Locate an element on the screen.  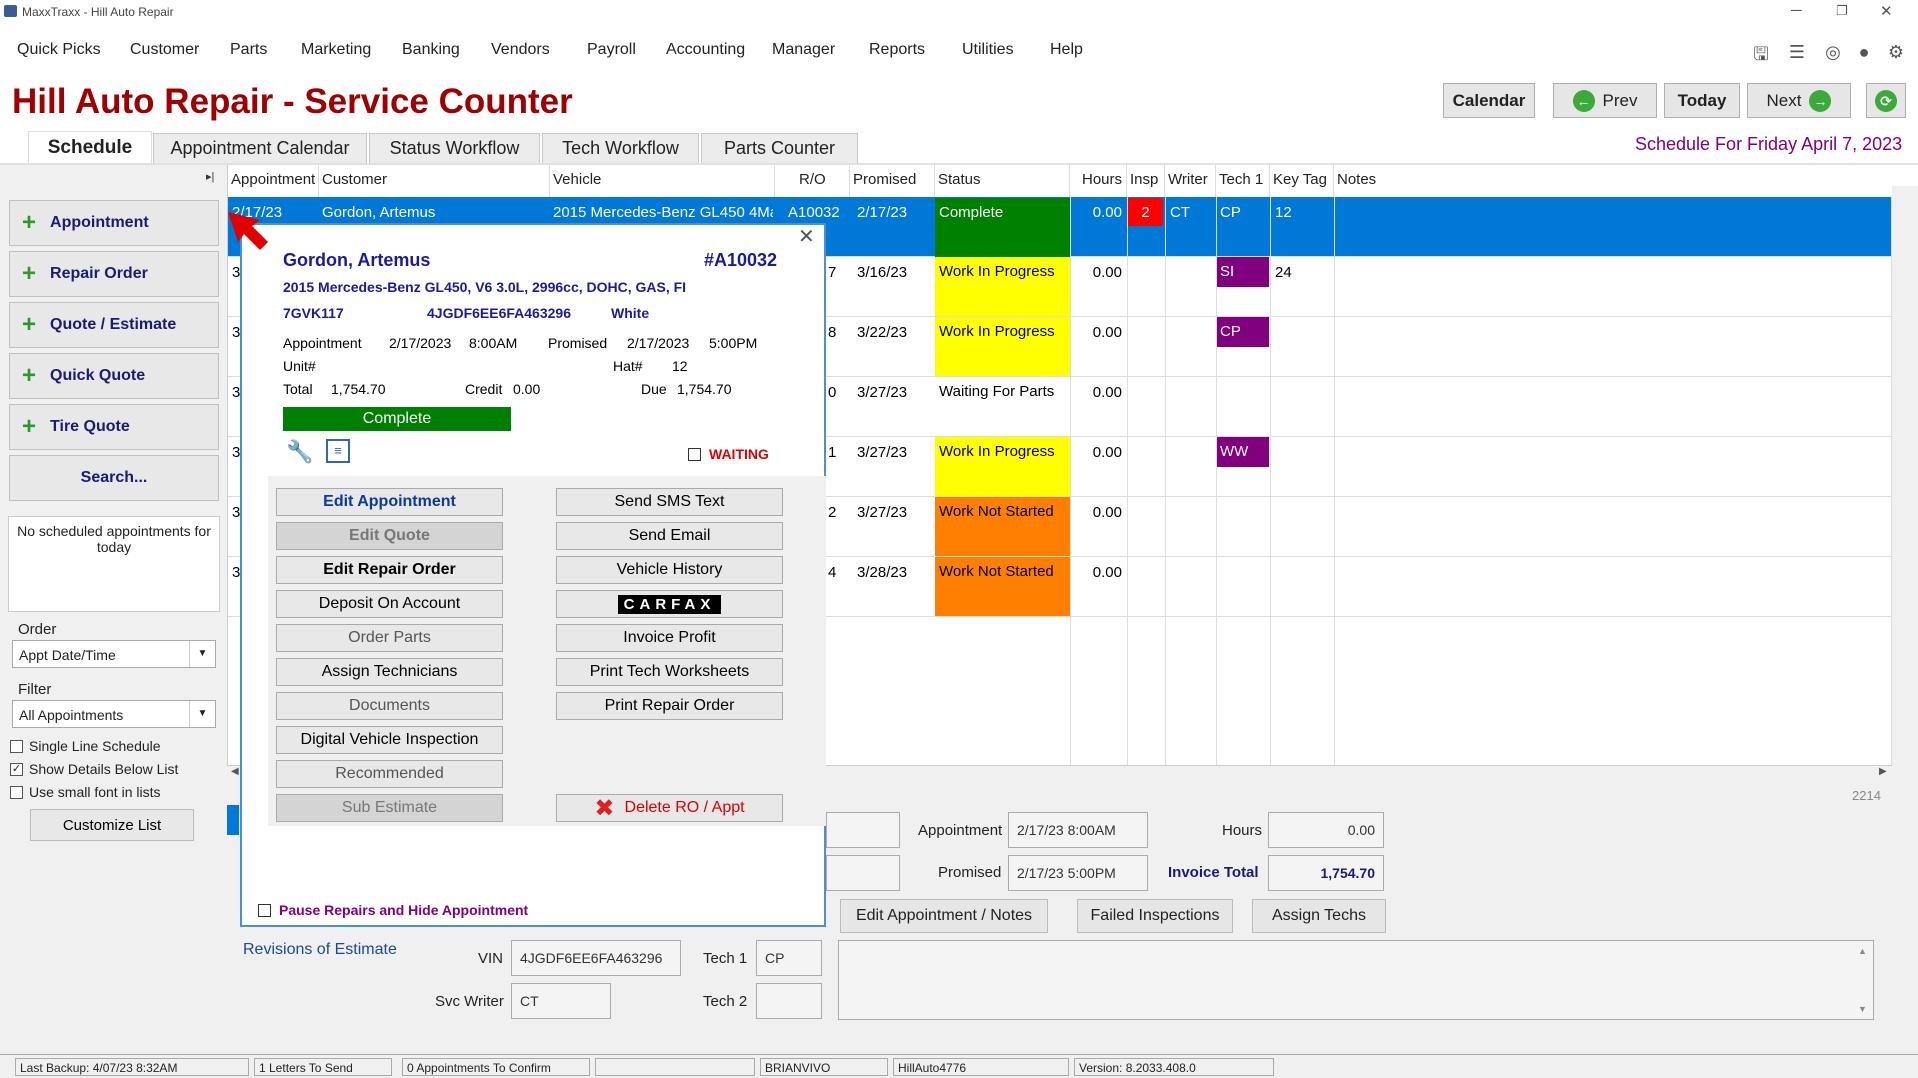
sub-estimate-button: Sub Estimate is located at coordinates (389, 808).